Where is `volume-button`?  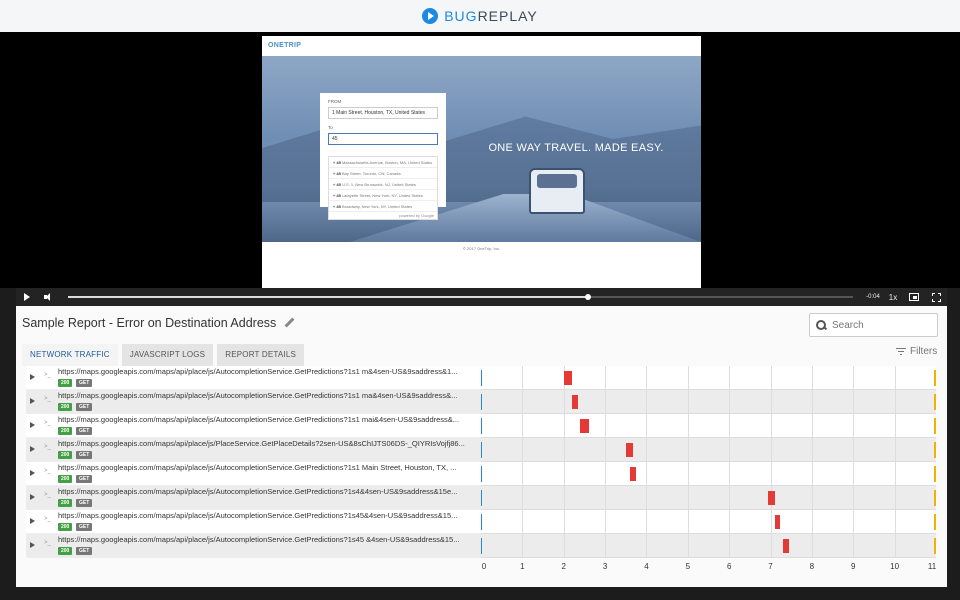 volume-button is located at coordinates (49, 297).